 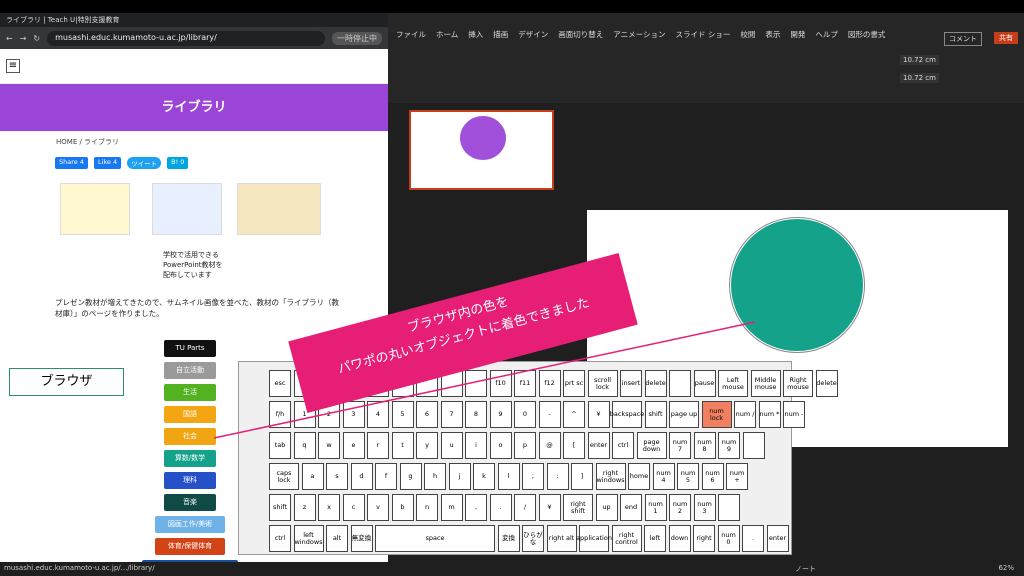 I want to click on key: x, so click(x=329, y=507).